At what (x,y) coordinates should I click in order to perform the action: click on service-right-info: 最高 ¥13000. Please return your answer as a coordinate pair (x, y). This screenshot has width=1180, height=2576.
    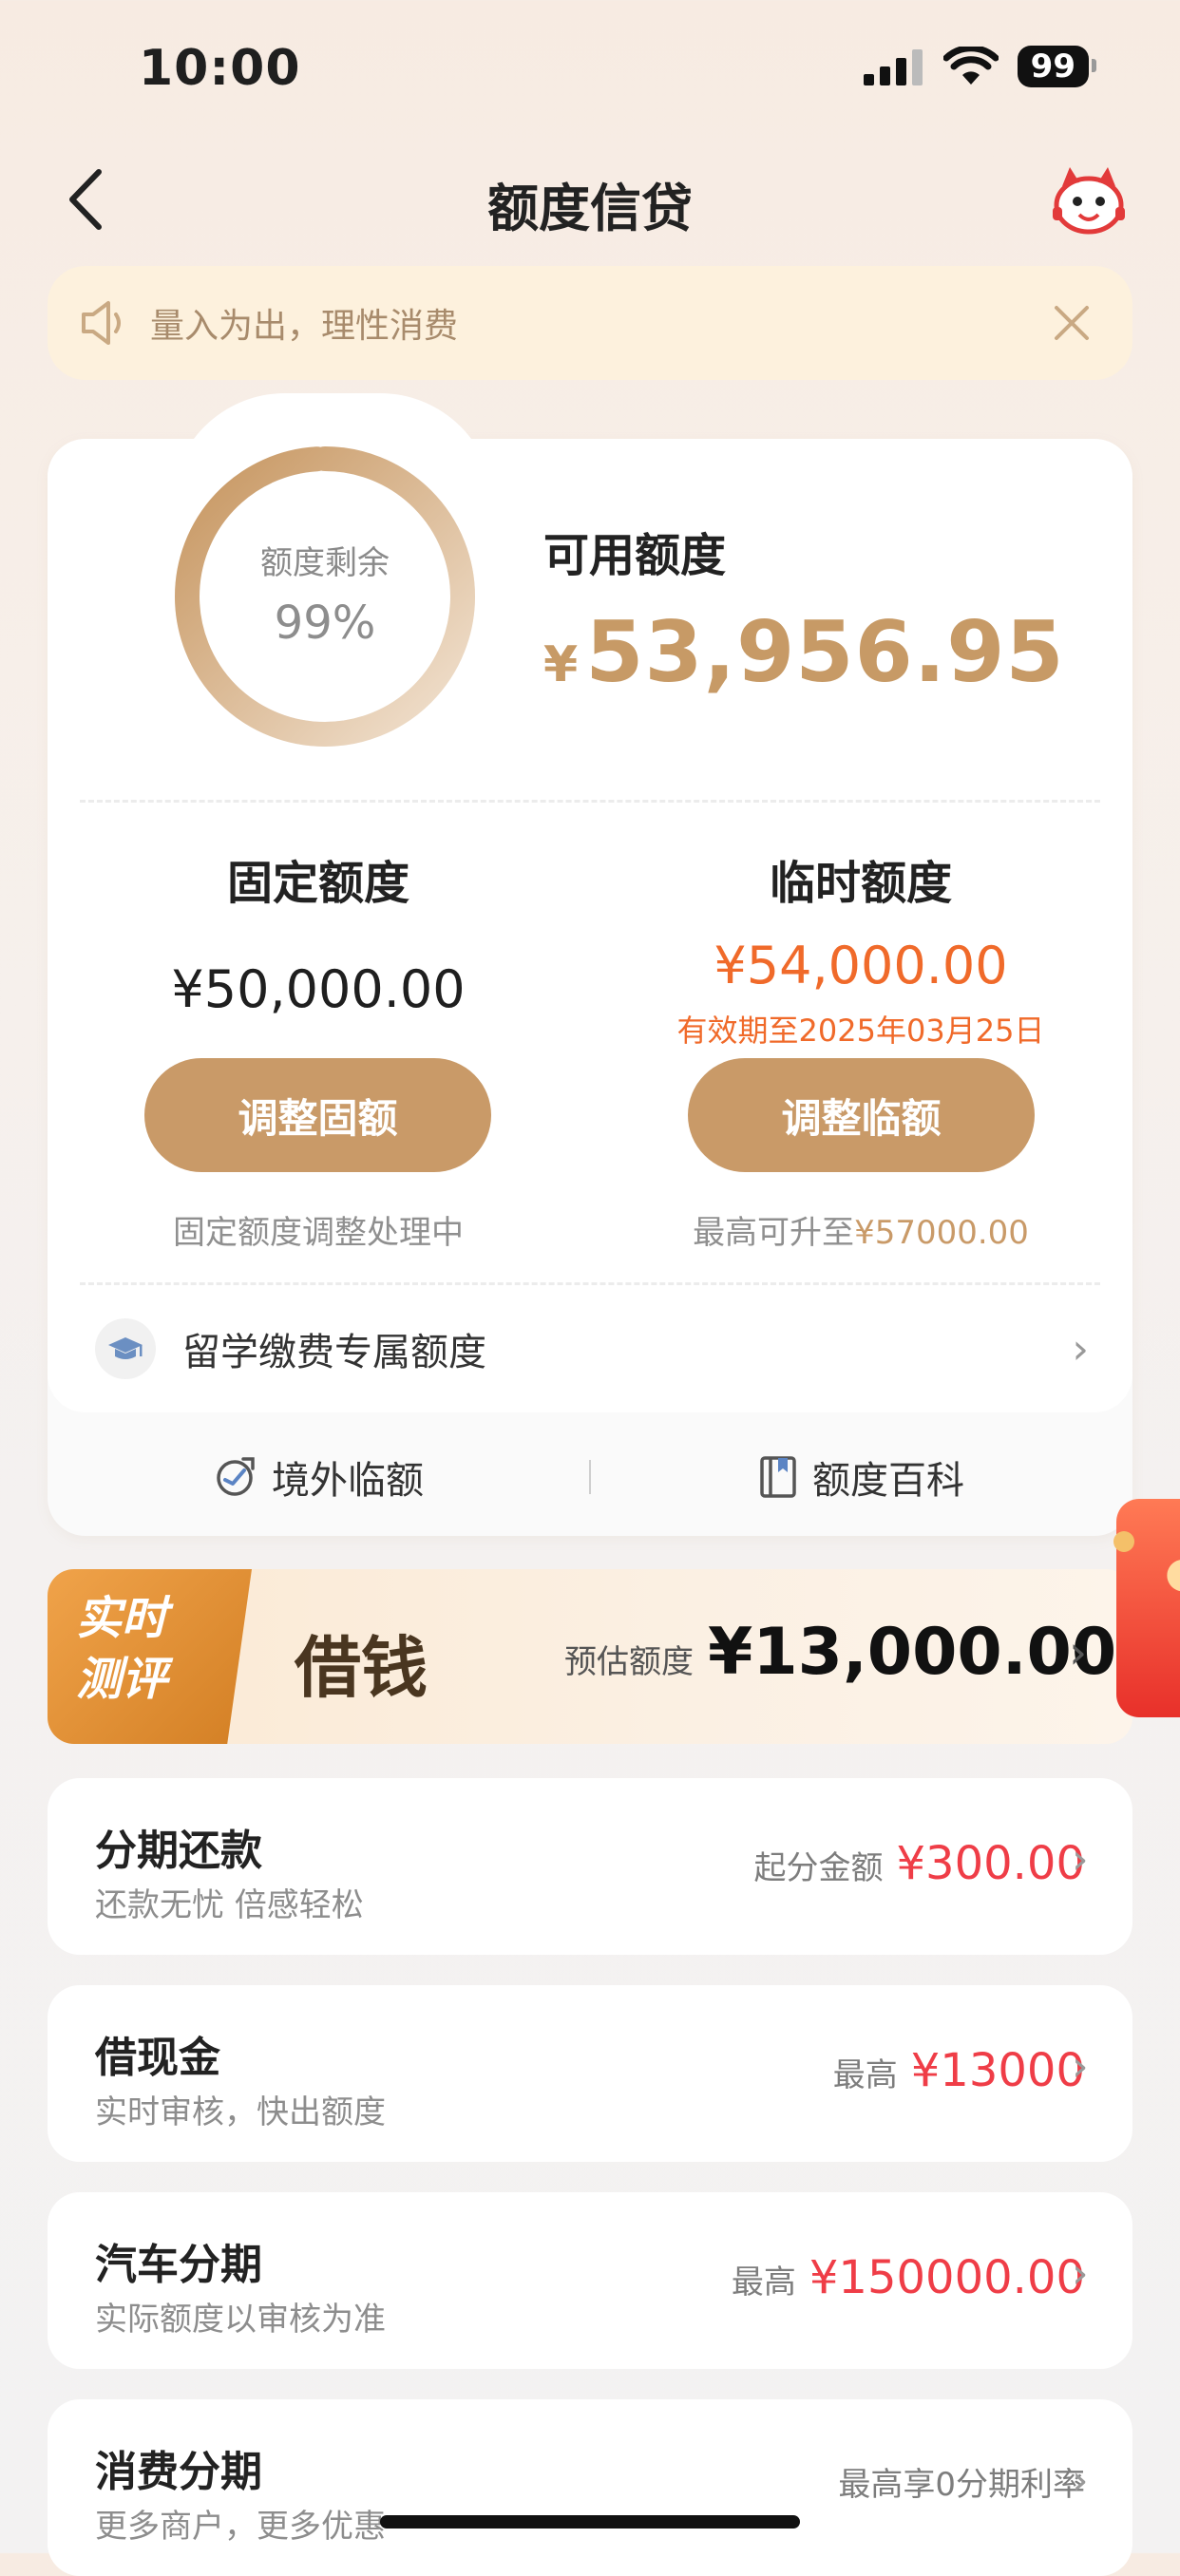
    Looking at the image, I should click on (959, 2070).